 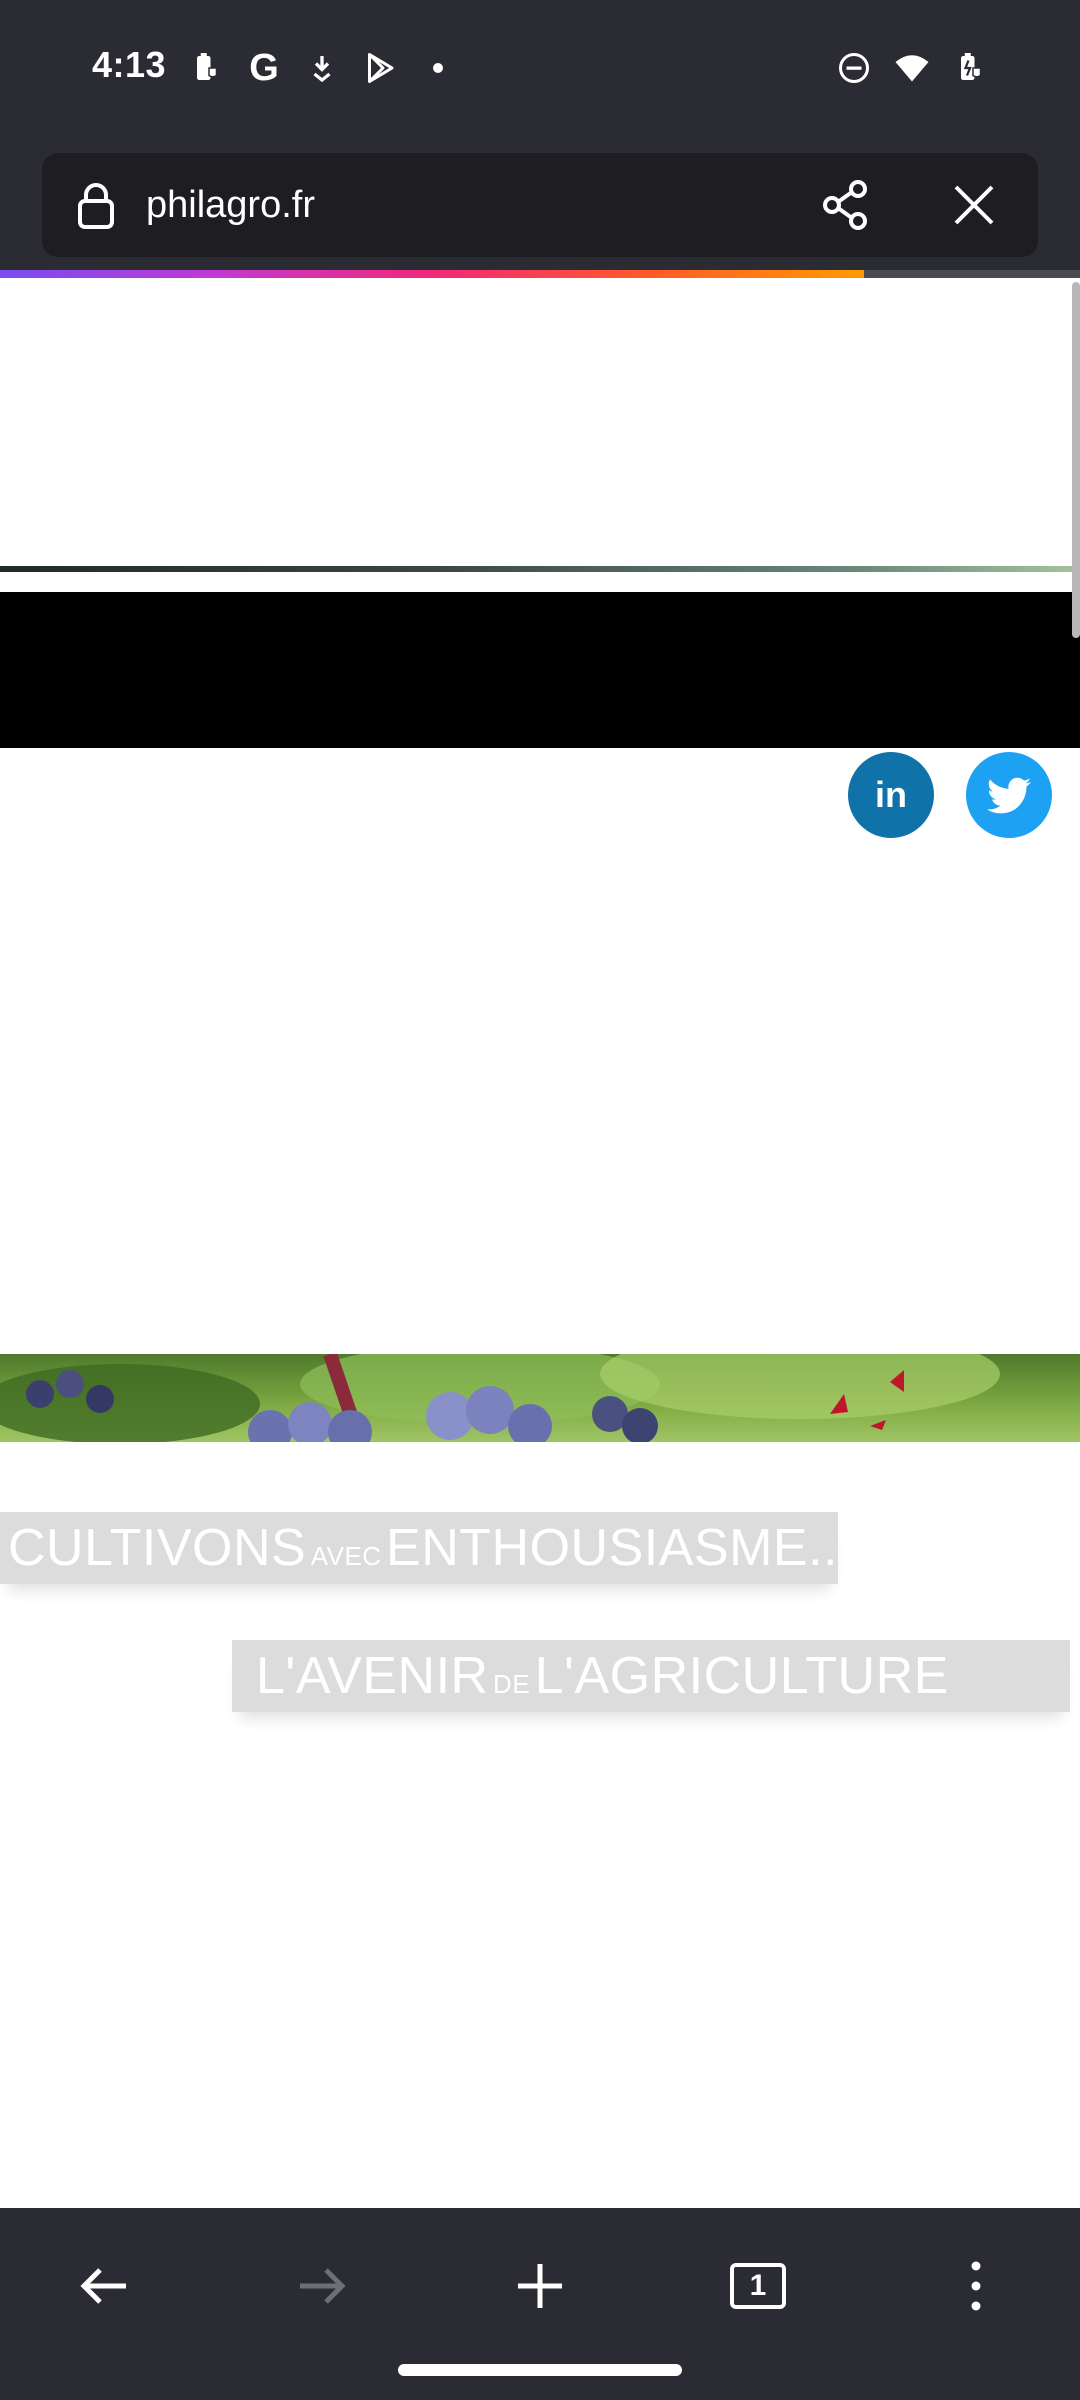 What do you see at coordinates (1076, 460) in the screenshot?
I see `page-scrollbar` at bounding box center [1076, 460].